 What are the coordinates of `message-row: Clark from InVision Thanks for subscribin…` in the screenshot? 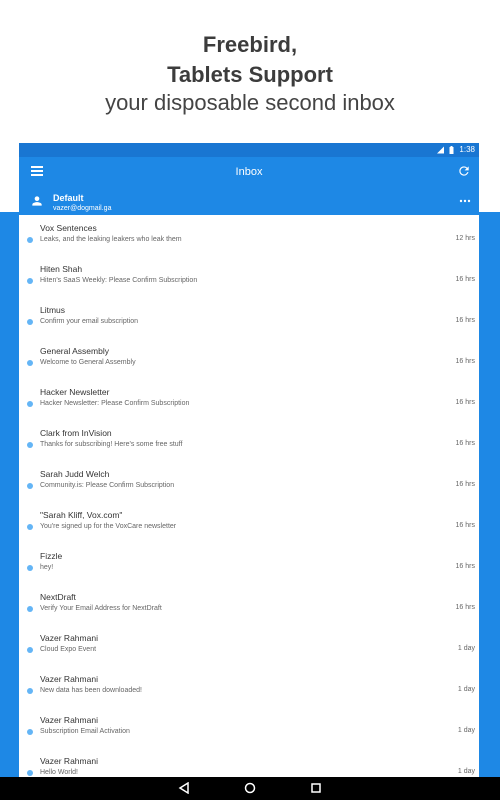 It's located at (249, 440).